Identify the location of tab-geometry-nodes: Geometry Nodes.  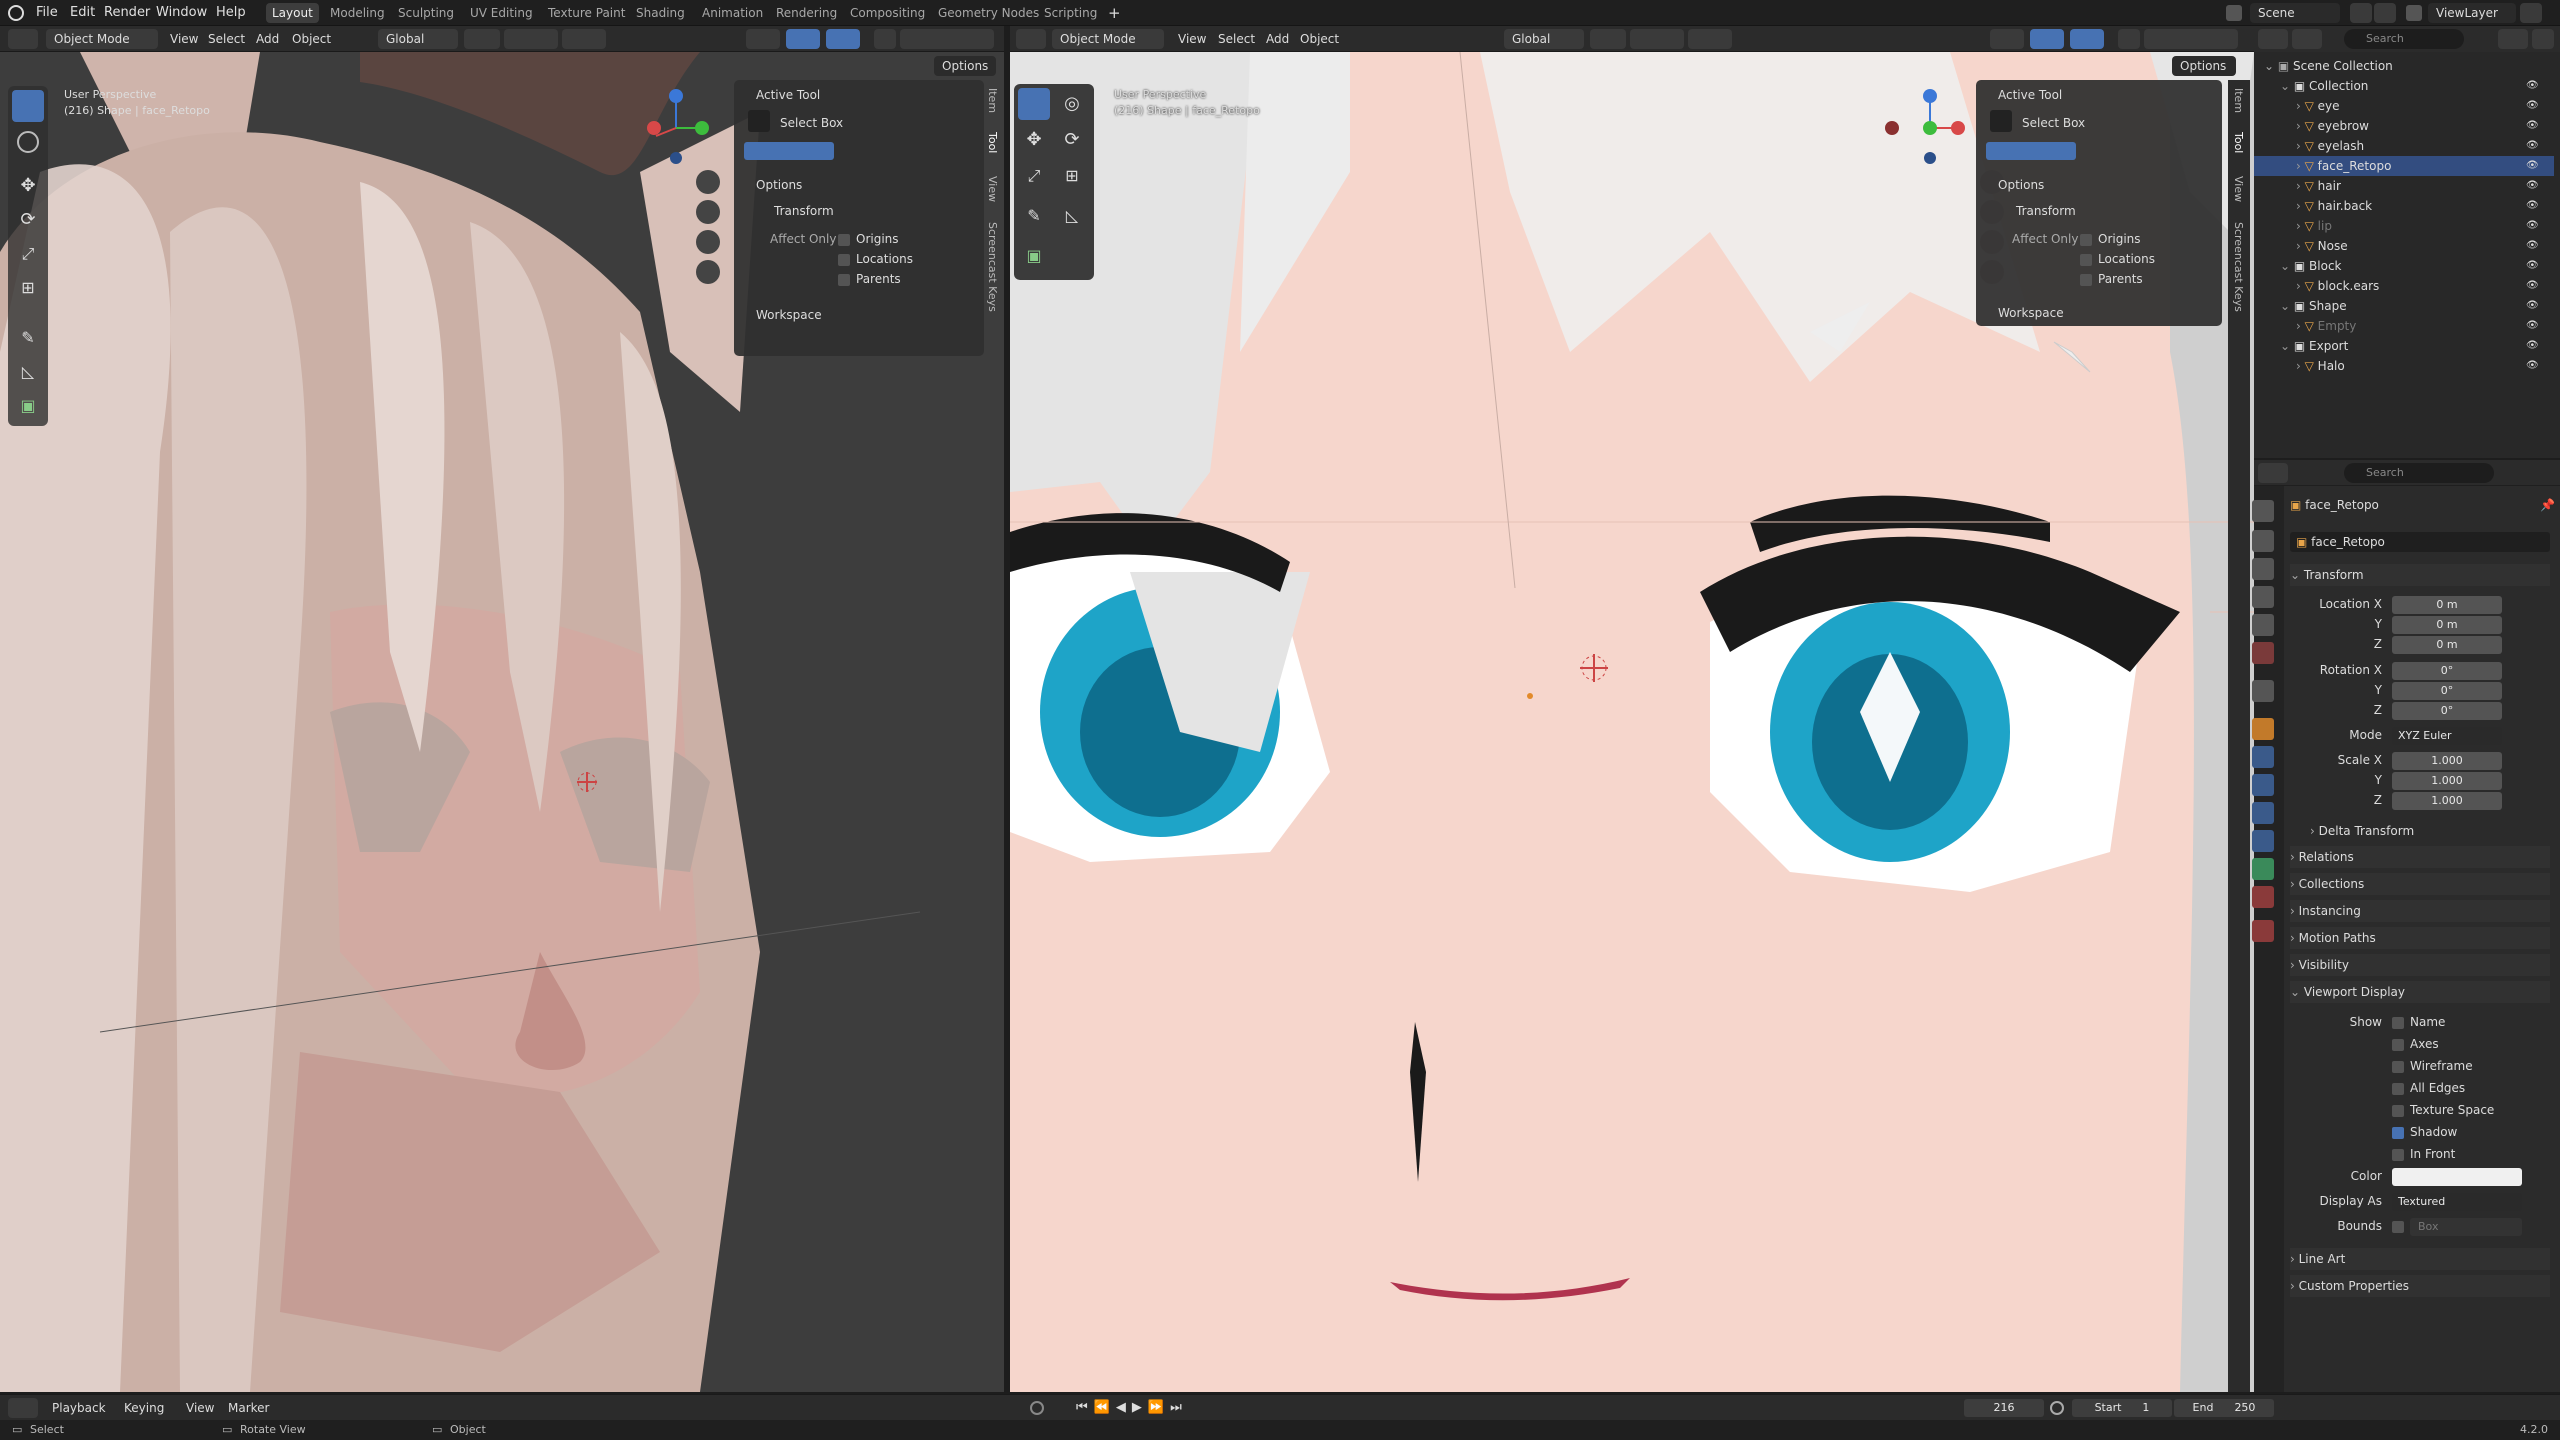
(988, 13).